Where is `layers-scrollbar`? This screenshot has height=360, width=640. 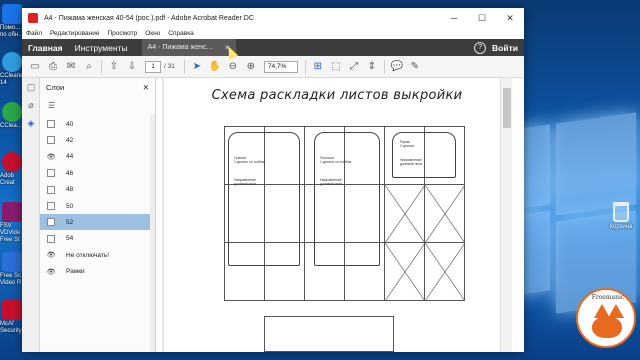
layers-scrollbar is located at coordinates (152, 233).